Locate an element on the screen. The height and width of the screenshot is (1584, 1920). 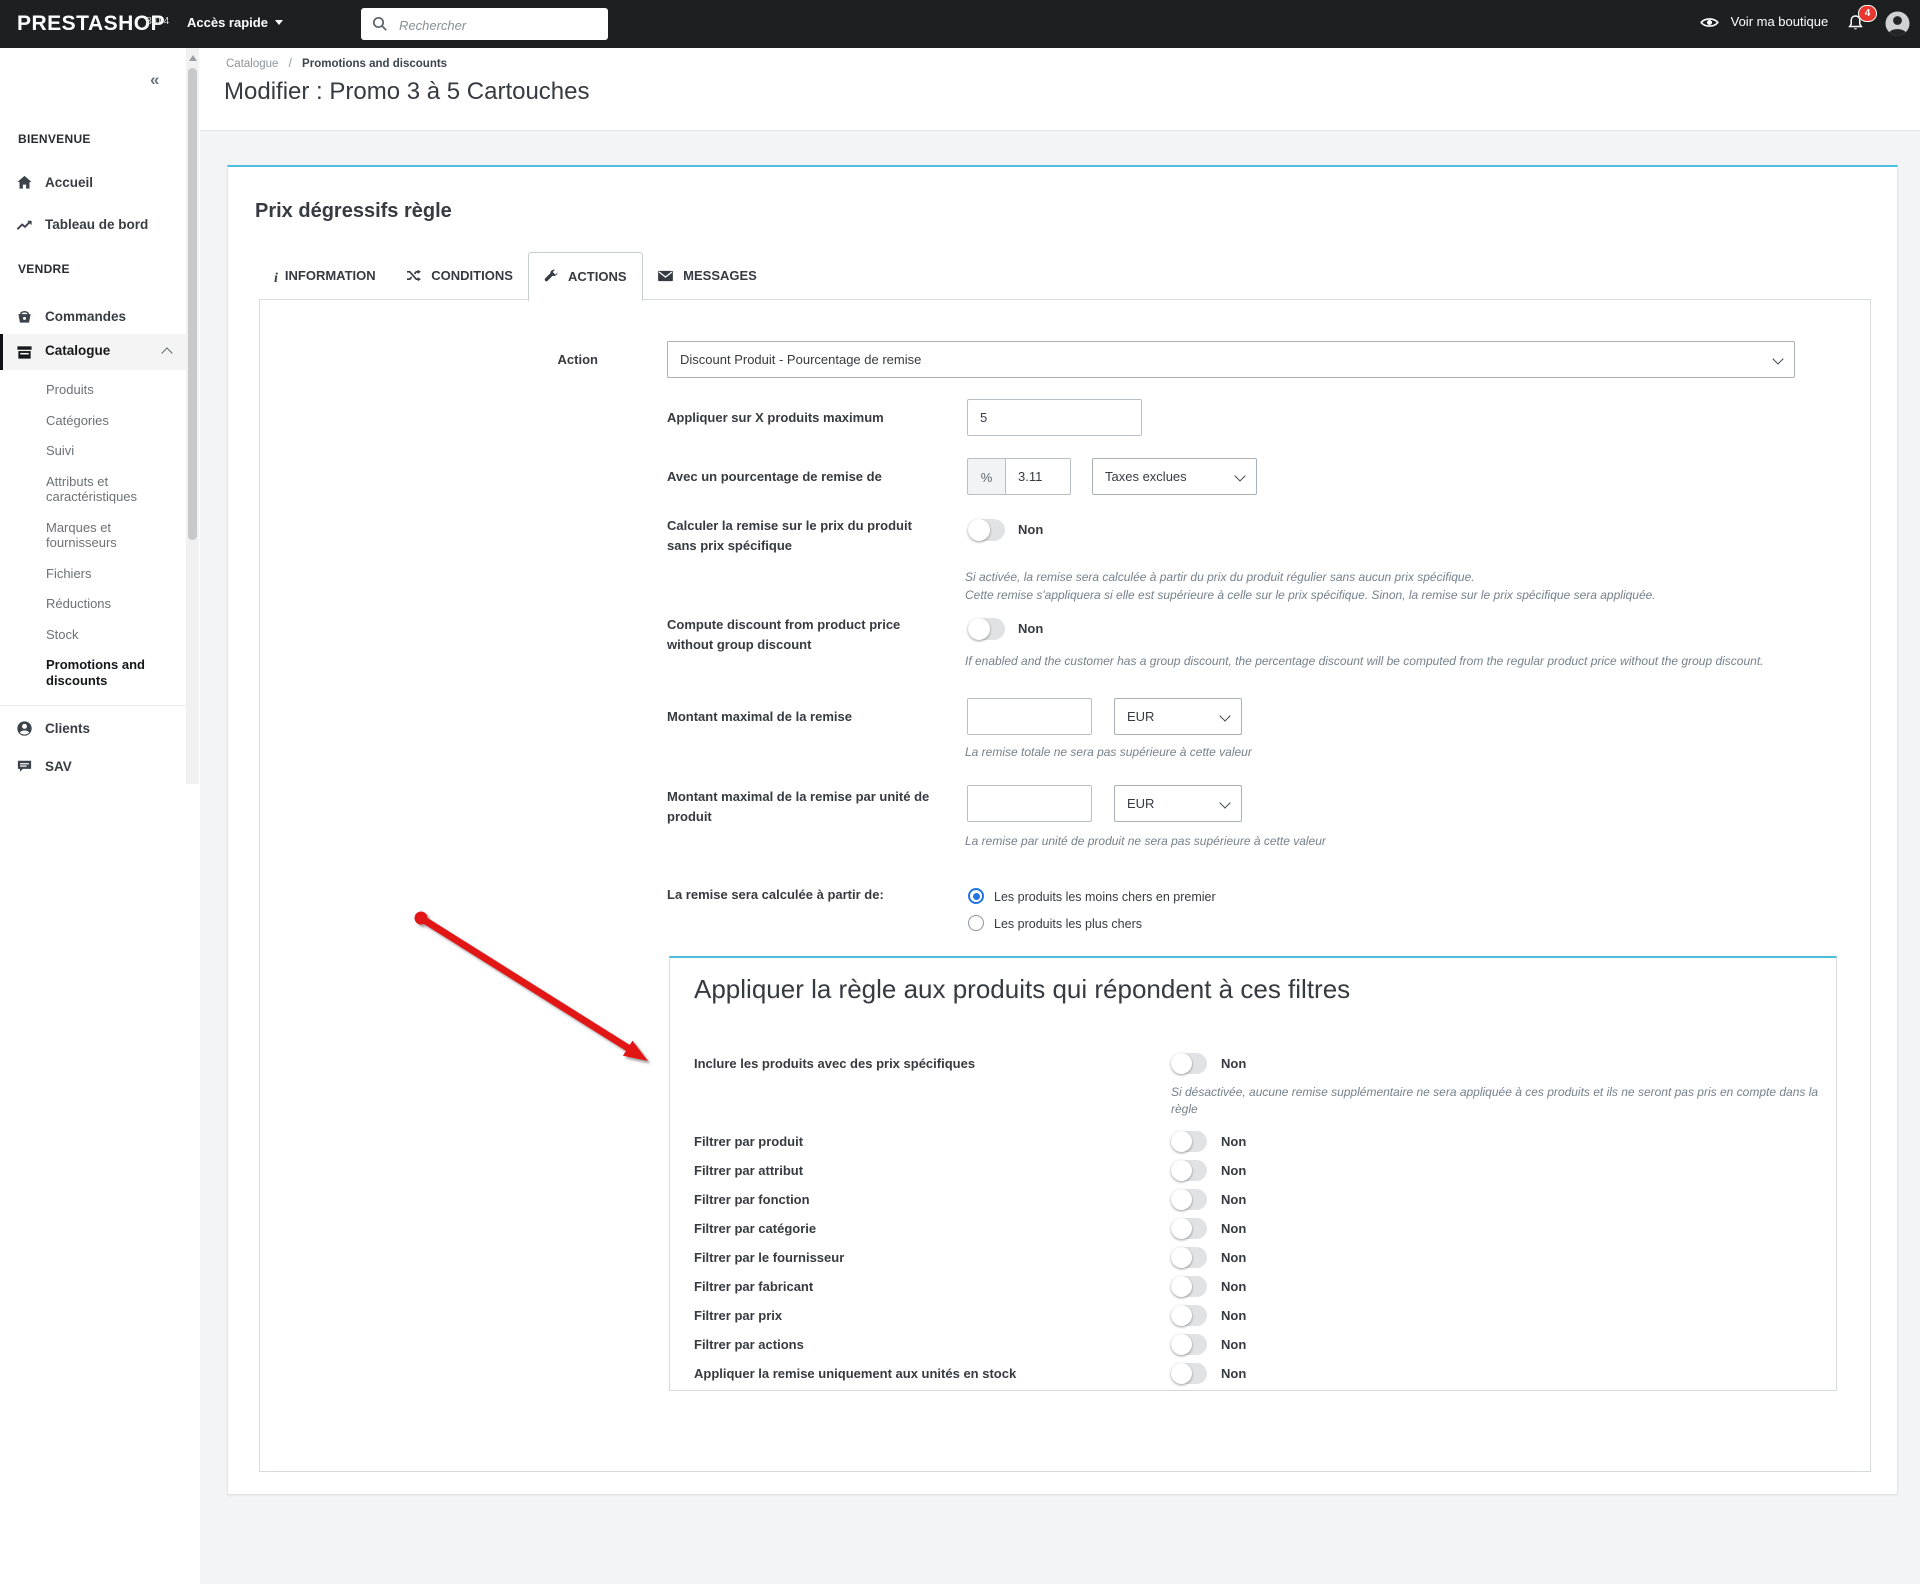
action-select: Discount Produit - Pourcentage de remise is located at coordinates (1231, 359).